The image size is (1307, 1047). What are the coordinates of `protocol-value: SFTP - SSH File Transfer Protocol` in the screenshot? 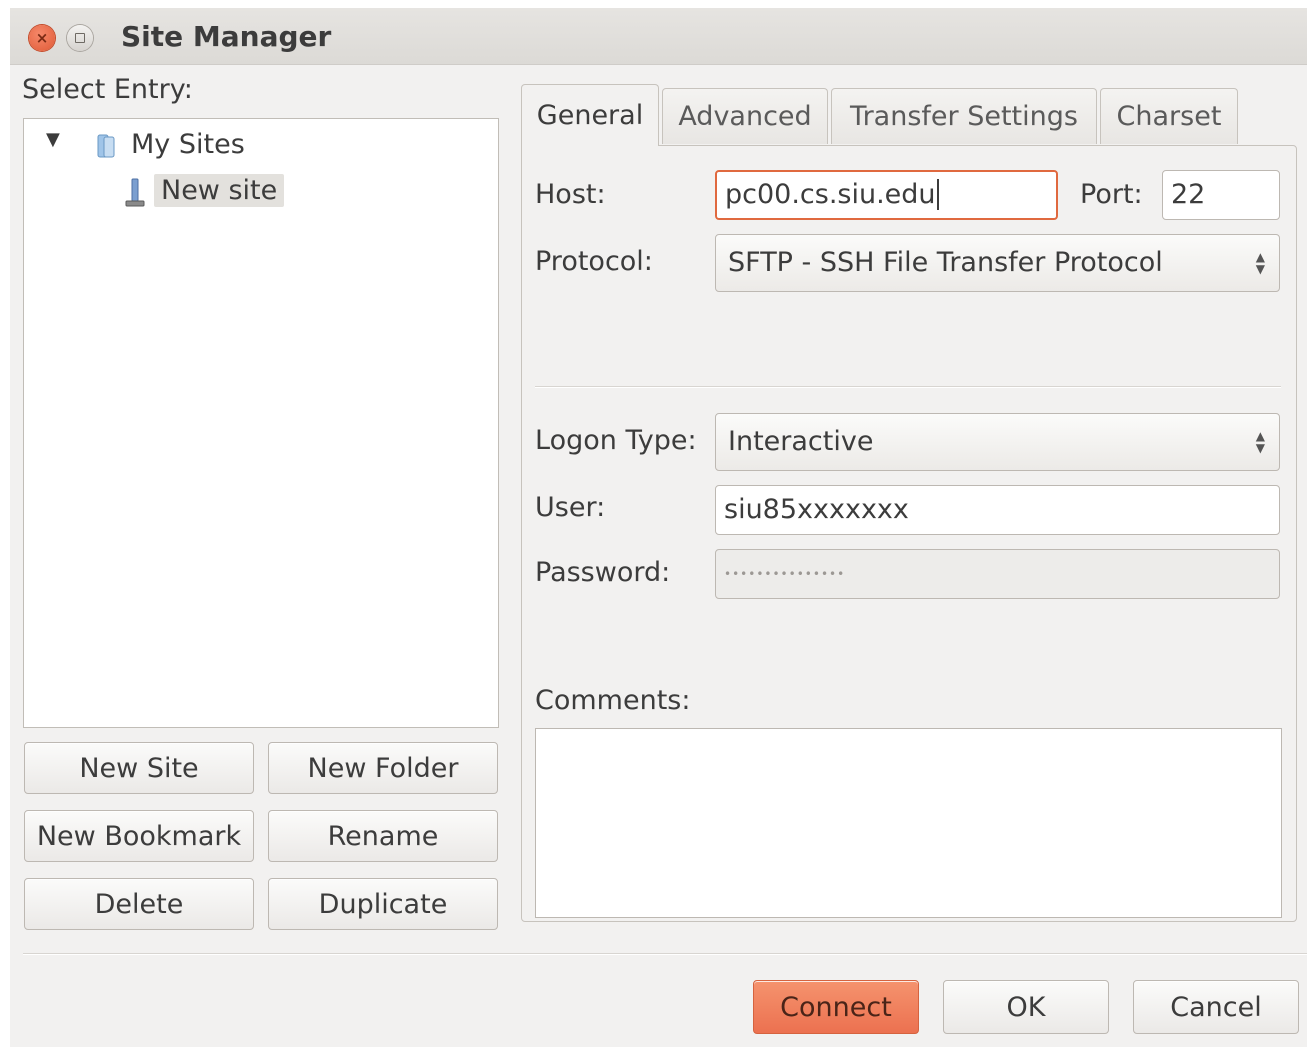 It's located at (945, 262).